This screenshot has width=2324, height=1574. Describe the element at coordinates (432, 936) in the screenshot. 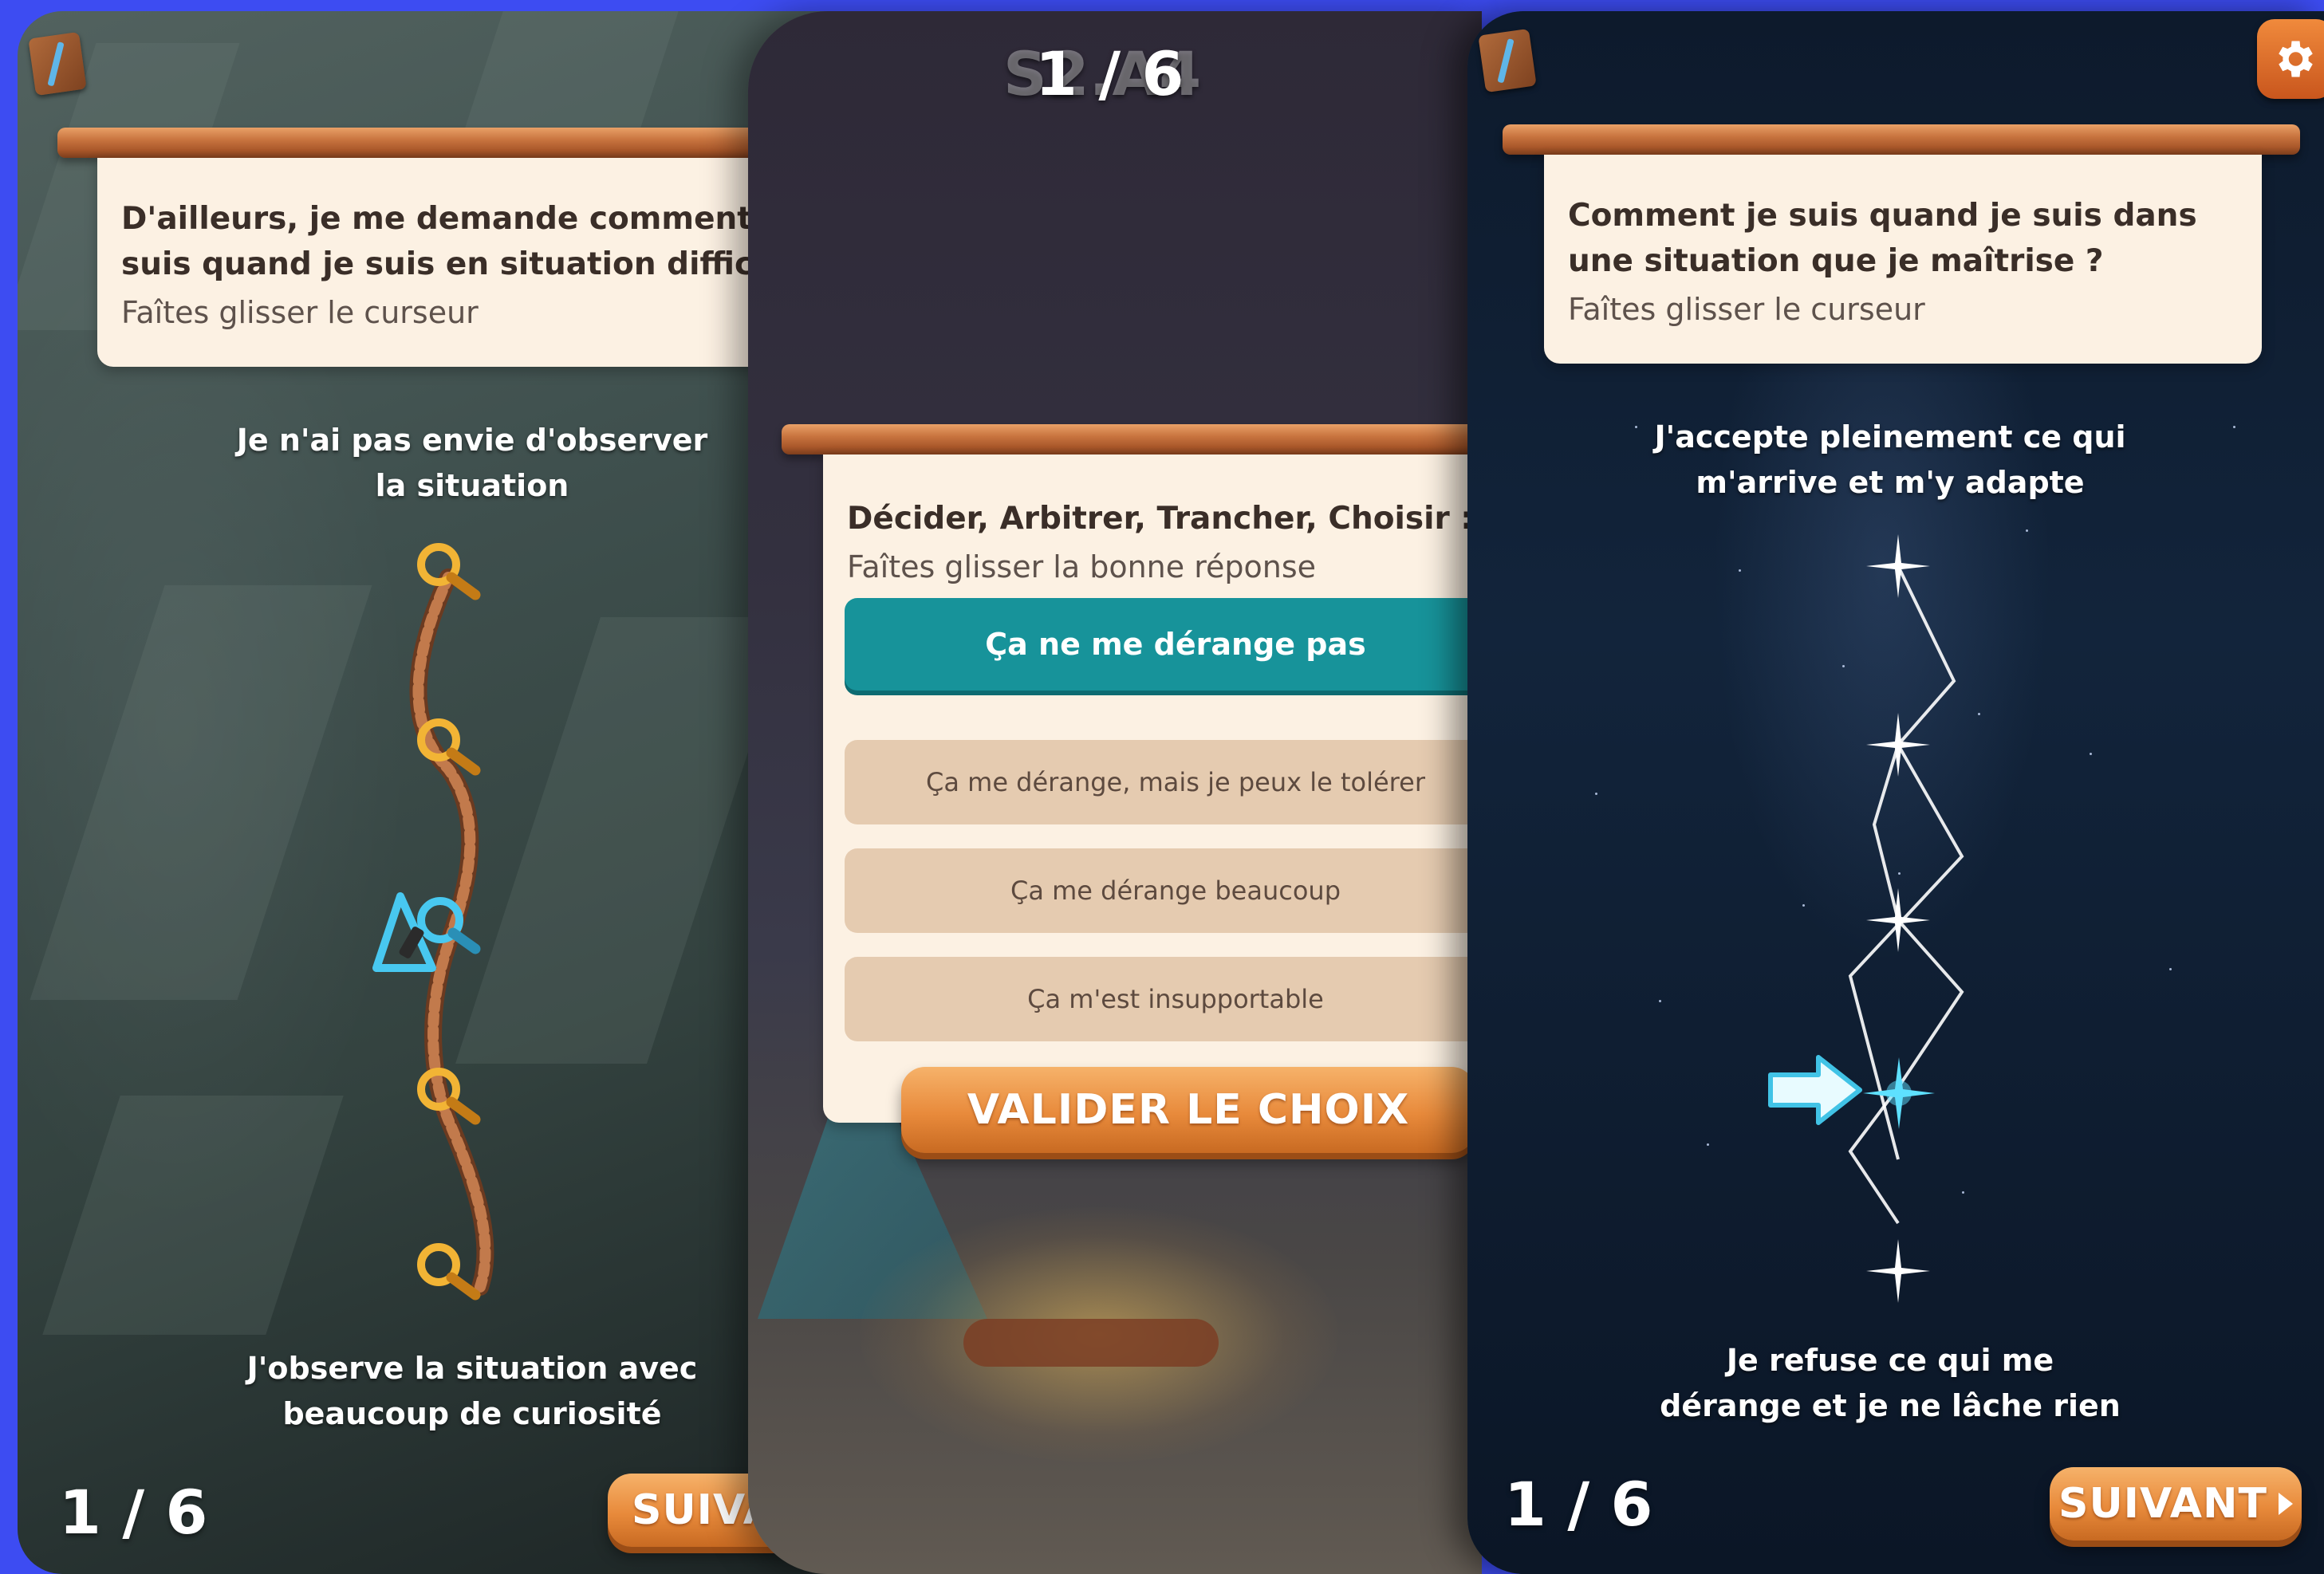

I see `carabiner-icon` at that location.